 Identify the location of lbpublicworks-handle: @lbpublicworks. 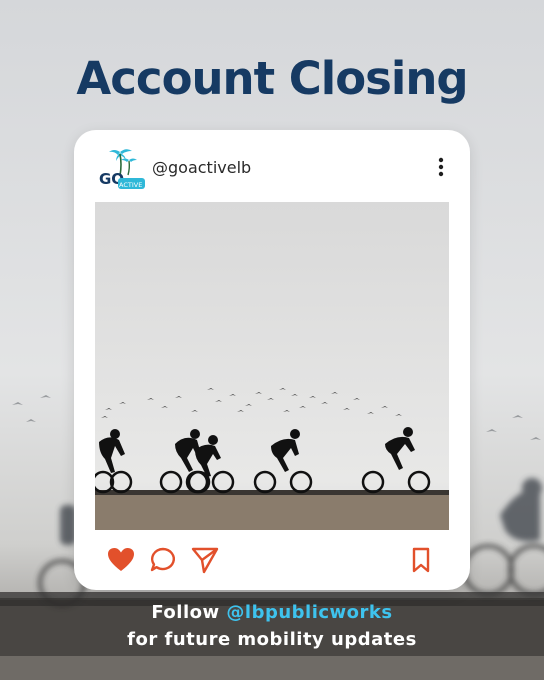
(309, 612).